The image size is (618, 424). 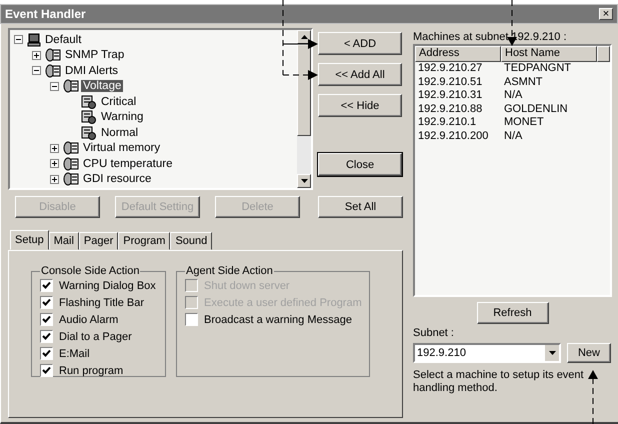 I want to click on side-button: < ADD, so click(x=360, y=43).